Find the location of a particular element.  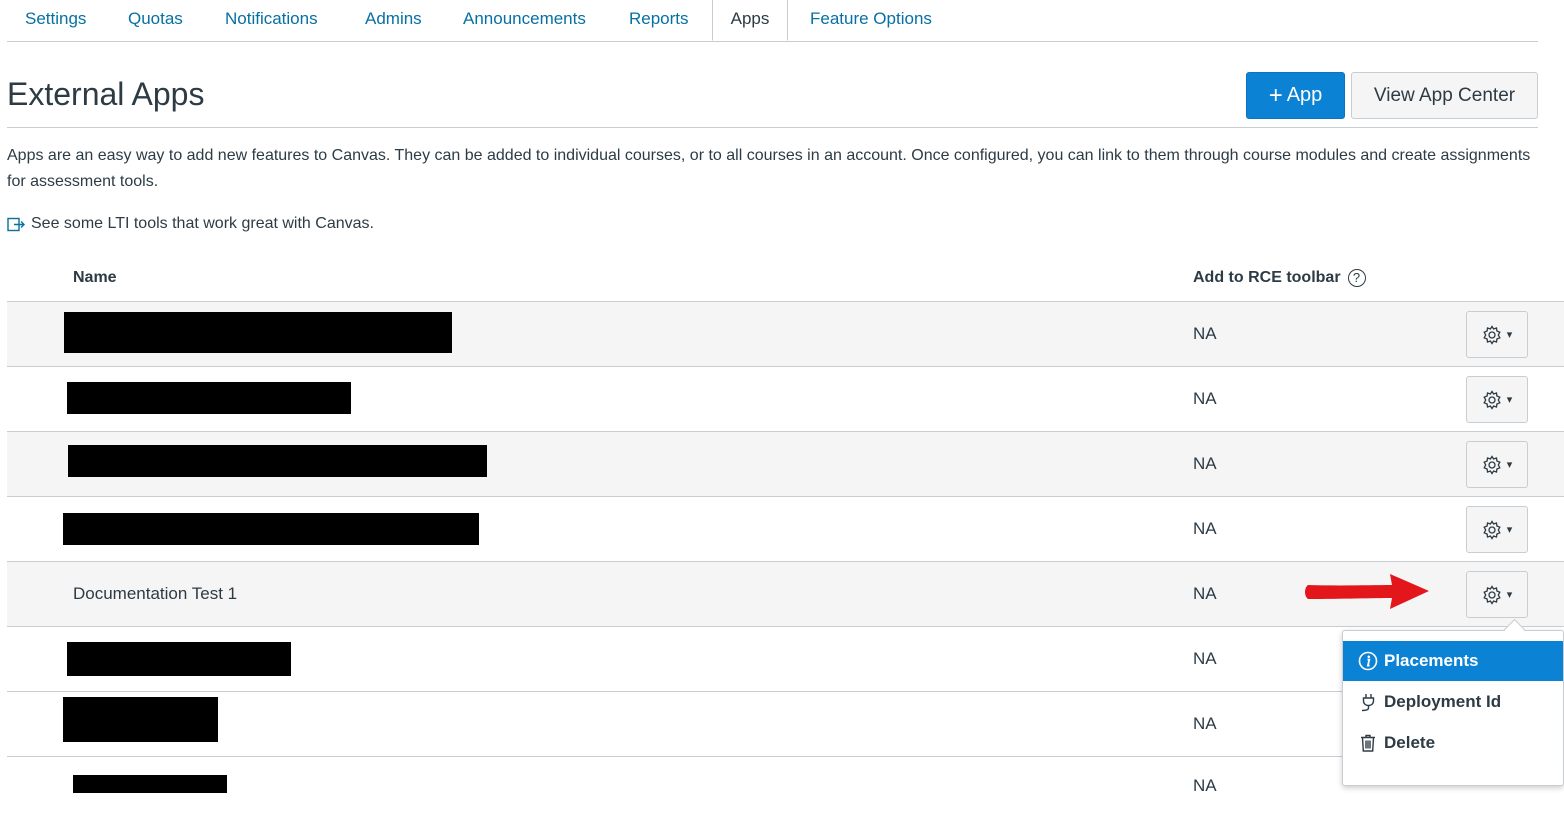

tab-announcements: Announcements is located at coordinates (524, 20).